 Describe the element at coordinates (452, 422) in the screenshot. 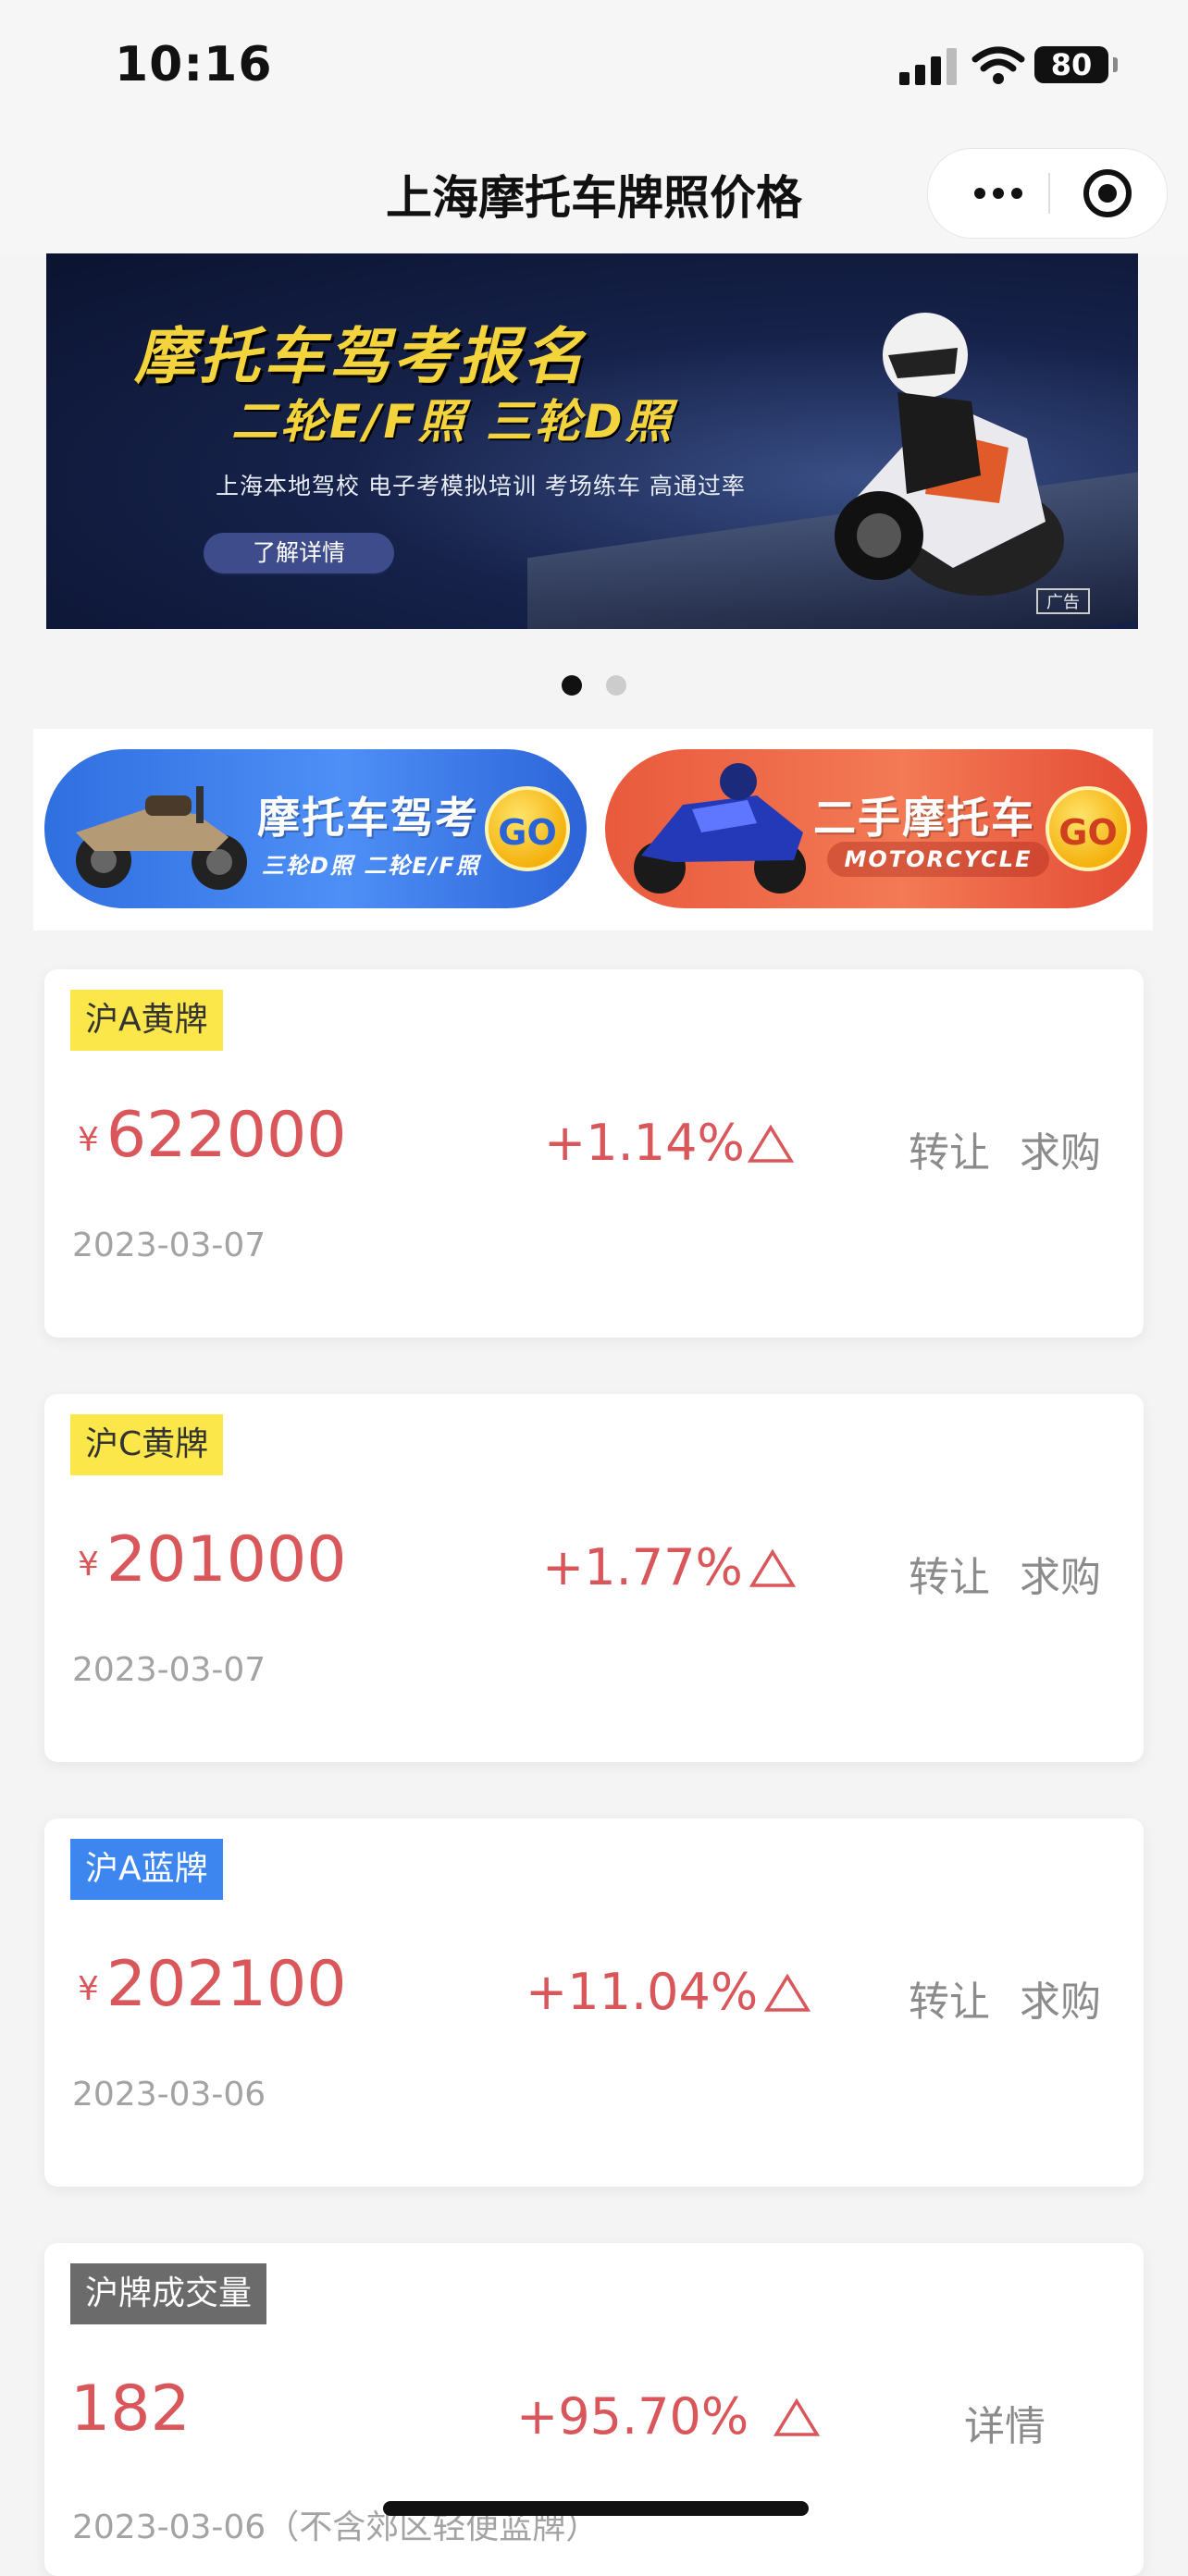

I see `banner-subtitle: 二轮E/F照 三轮D照` at that location.